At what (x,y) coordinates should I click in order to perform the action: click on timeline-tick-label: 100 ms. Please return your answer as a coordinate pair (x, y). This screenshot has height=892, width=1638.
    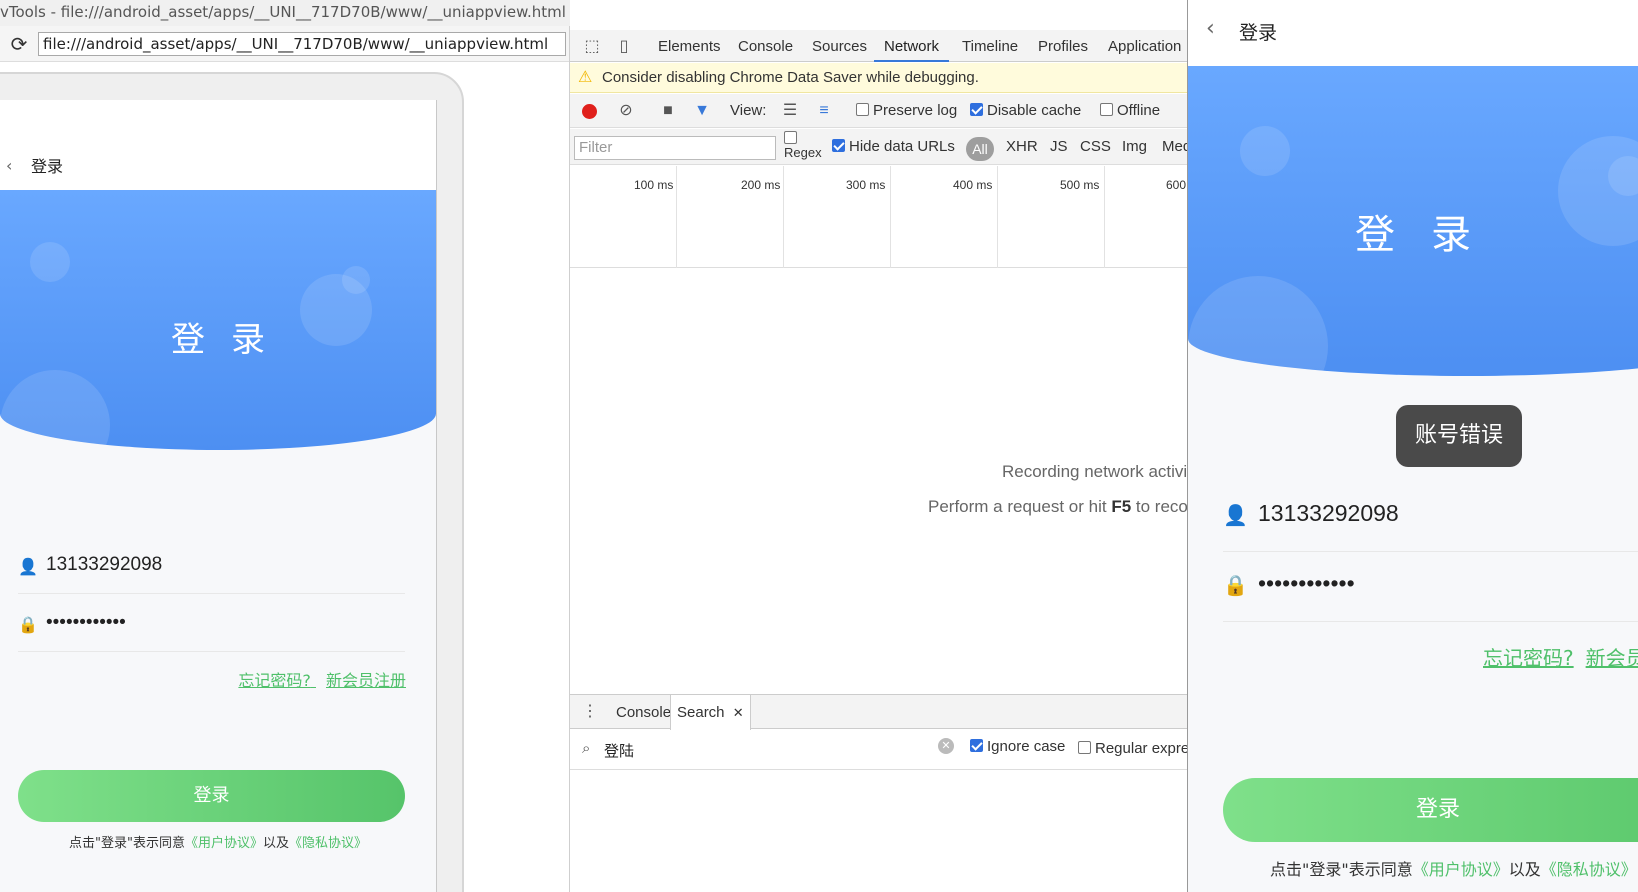
    Looking at the image, I should click on (654, 185).